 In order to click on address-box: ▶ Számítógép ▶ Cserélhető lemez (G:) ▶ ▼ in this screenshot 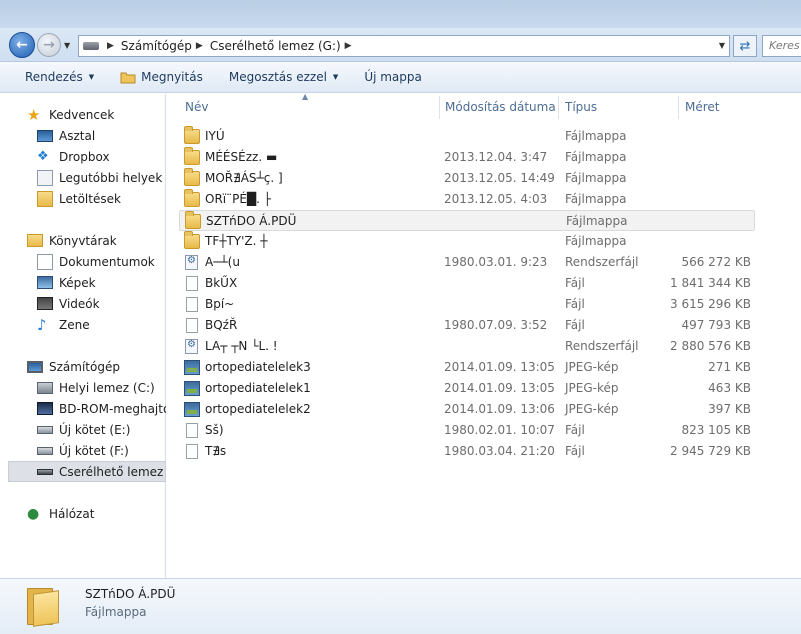, I will do `click(404, 46)`.